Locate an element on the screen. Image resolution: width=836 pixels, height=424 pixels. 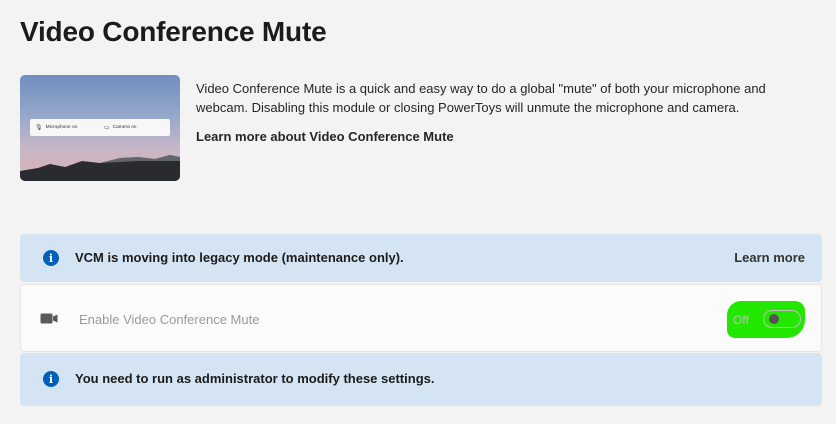
camera-icon is located at coordinates (49, 318).